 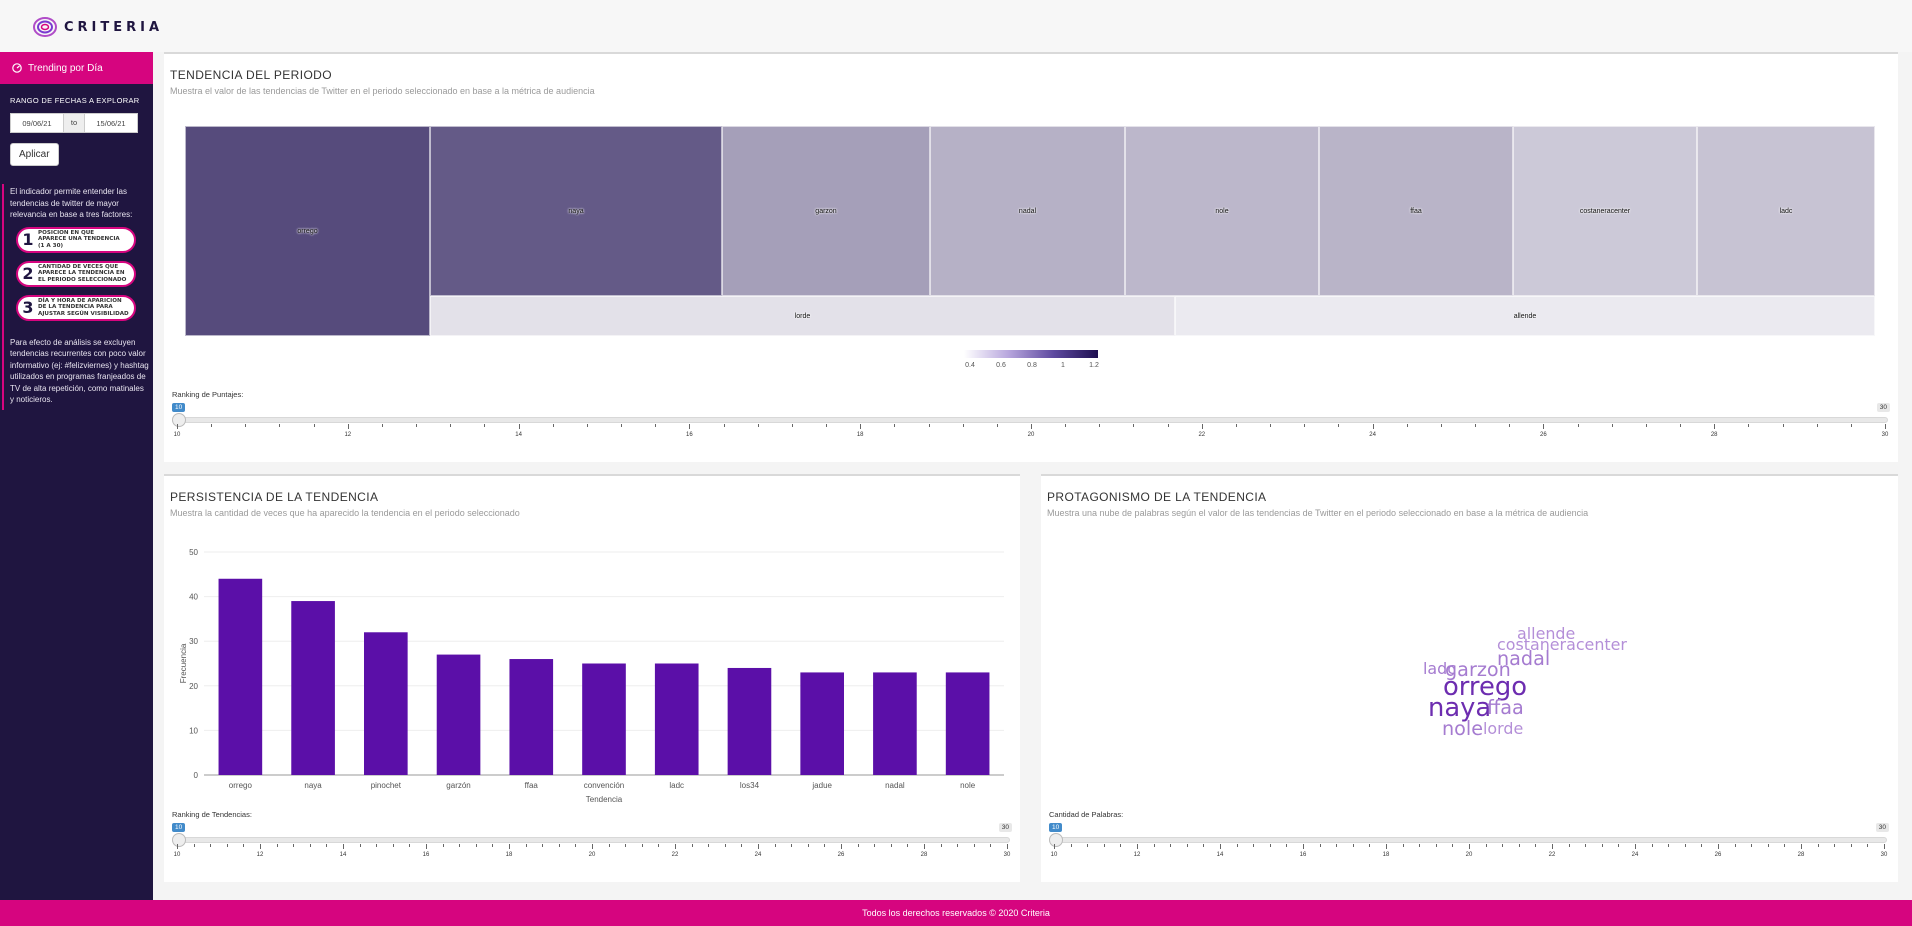 I want to click on bar-orrego, so click(x=240, y=676).